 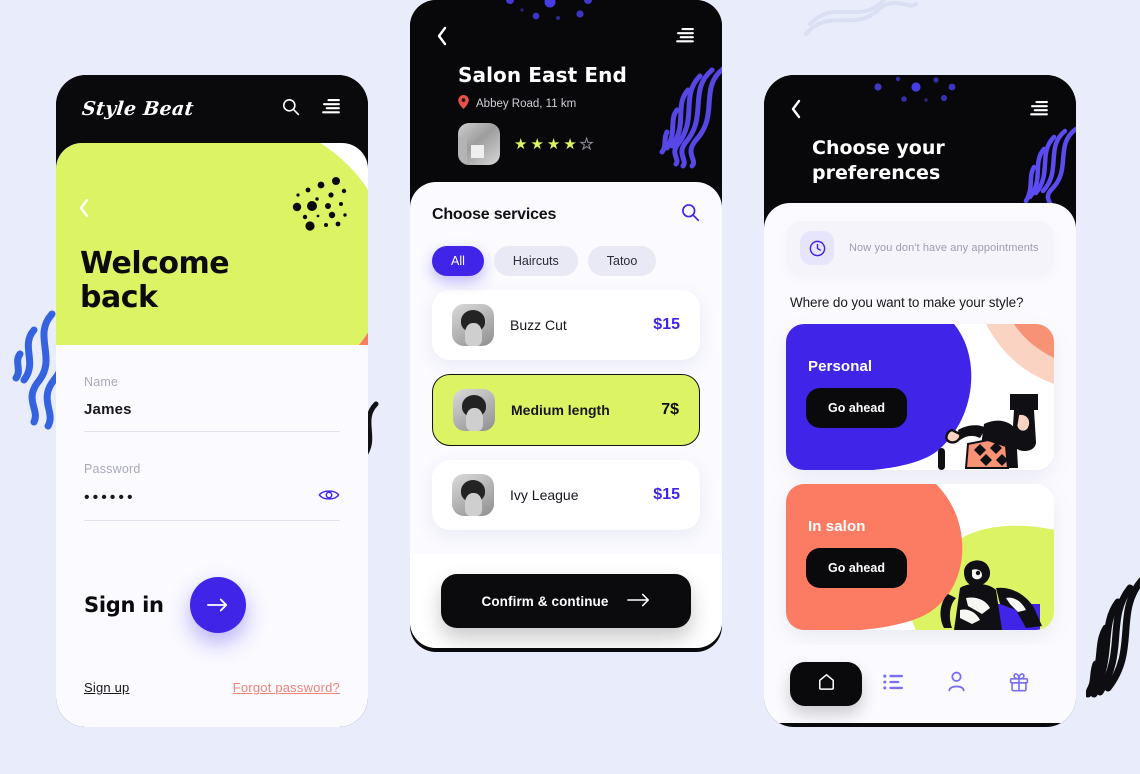 I want to click on nav-item-list, so click(x=893, y=684).